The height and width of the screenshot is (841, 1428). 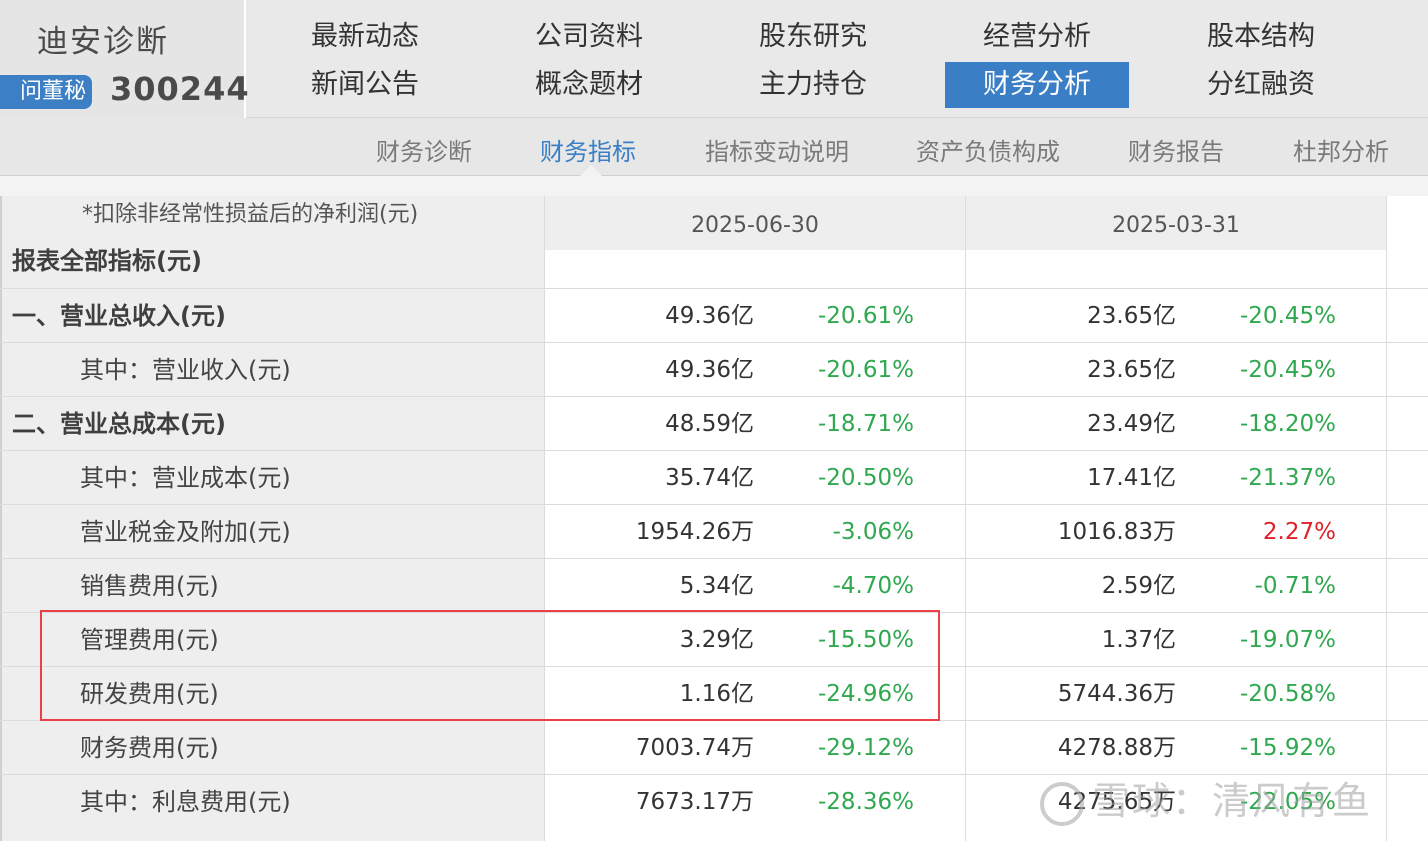 What do you see at coordinates (149, 694) in the screenshot?
I see `row-label: 研发费用(元)` at bounding box center [149, 694].